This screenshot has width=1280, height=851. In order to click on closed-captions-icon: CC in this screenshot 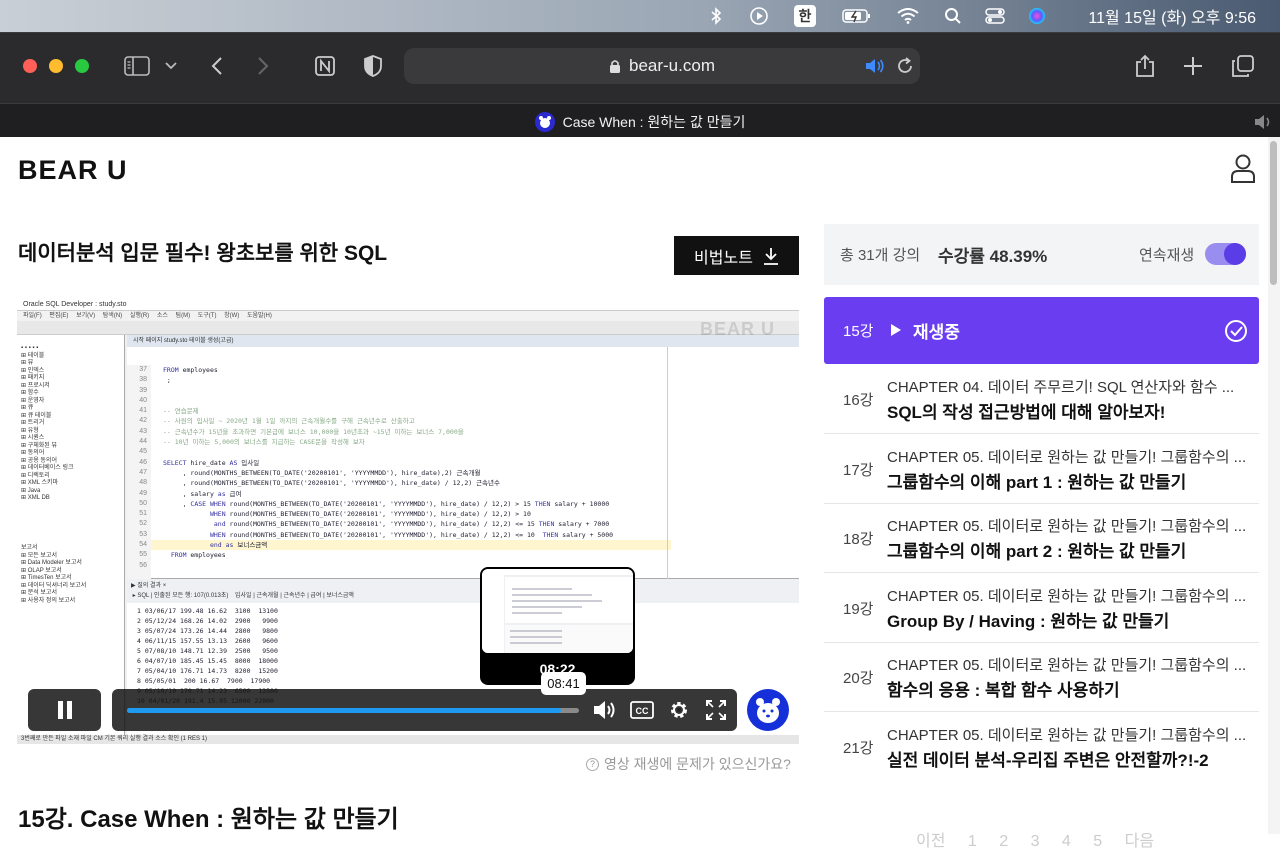, I will do `click(642, 710)`.